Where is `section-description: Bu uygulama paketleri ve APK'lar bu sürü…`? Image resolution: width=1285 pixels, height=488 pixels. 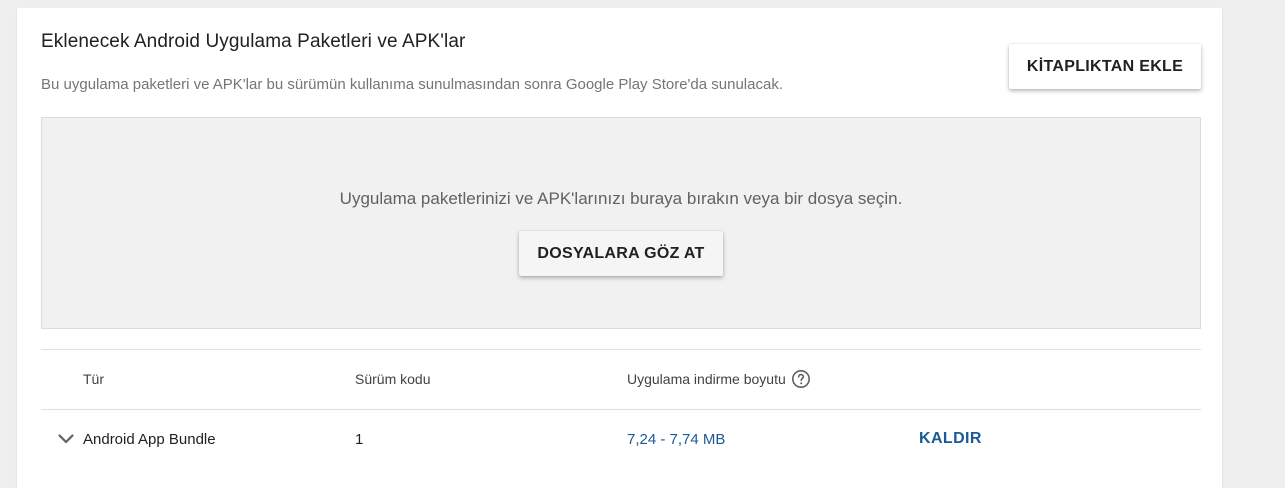
section-description: Bu uygulama paketleri ve APK'lar bu sürü… is located at coordinates (412, 84).